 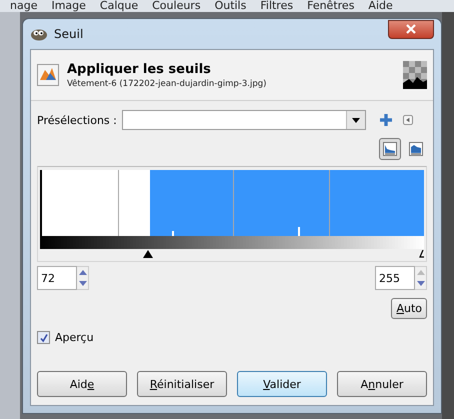 What do you see at coordinates (139, 69) in the screenshot?
I see `dialog-heading: Appliquer les seuils` at bounding box center [139, 69].